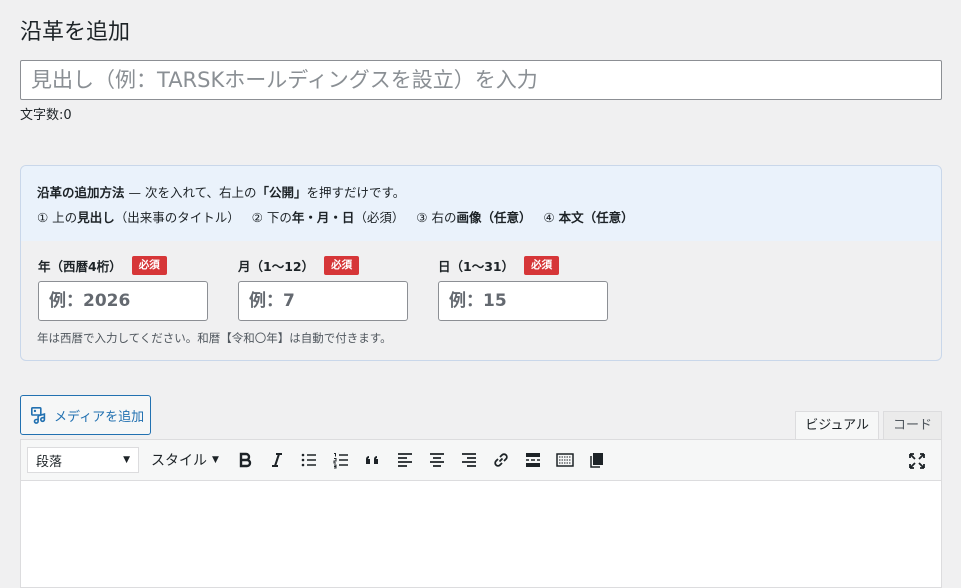 The height and width of the screenshot is (588, 961). I want to click on day-label: 日（1〜31）, so click(476, 266).